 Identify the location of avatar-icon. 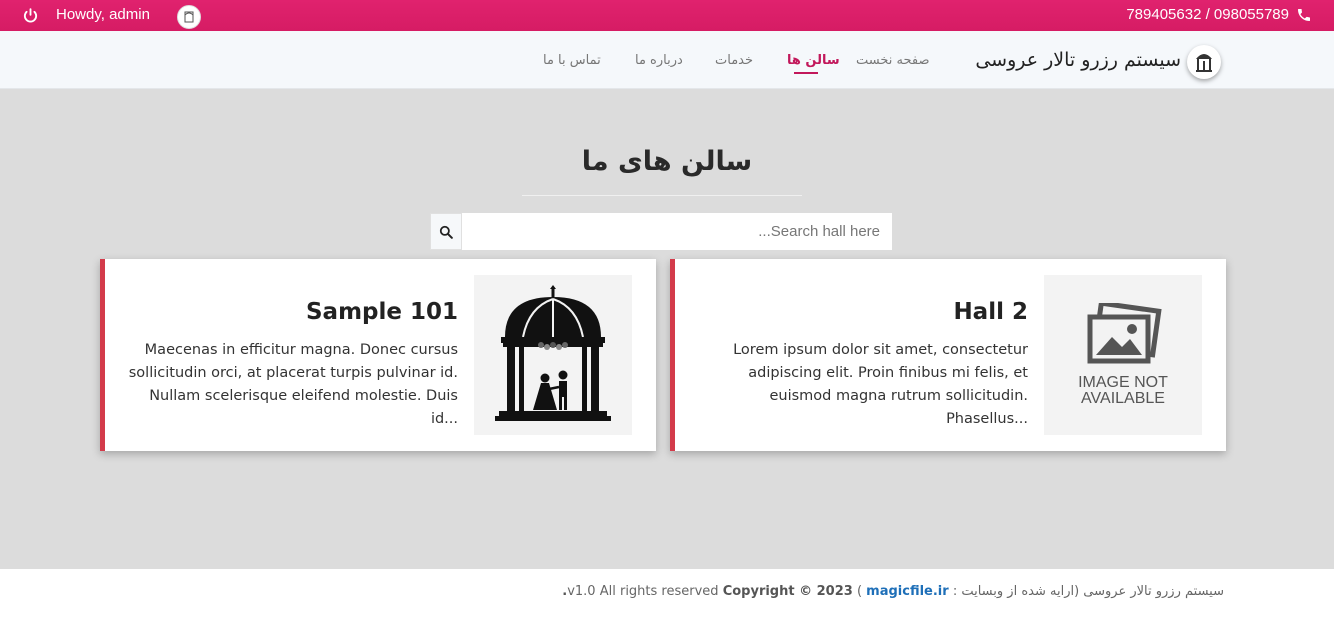
(189, 17).